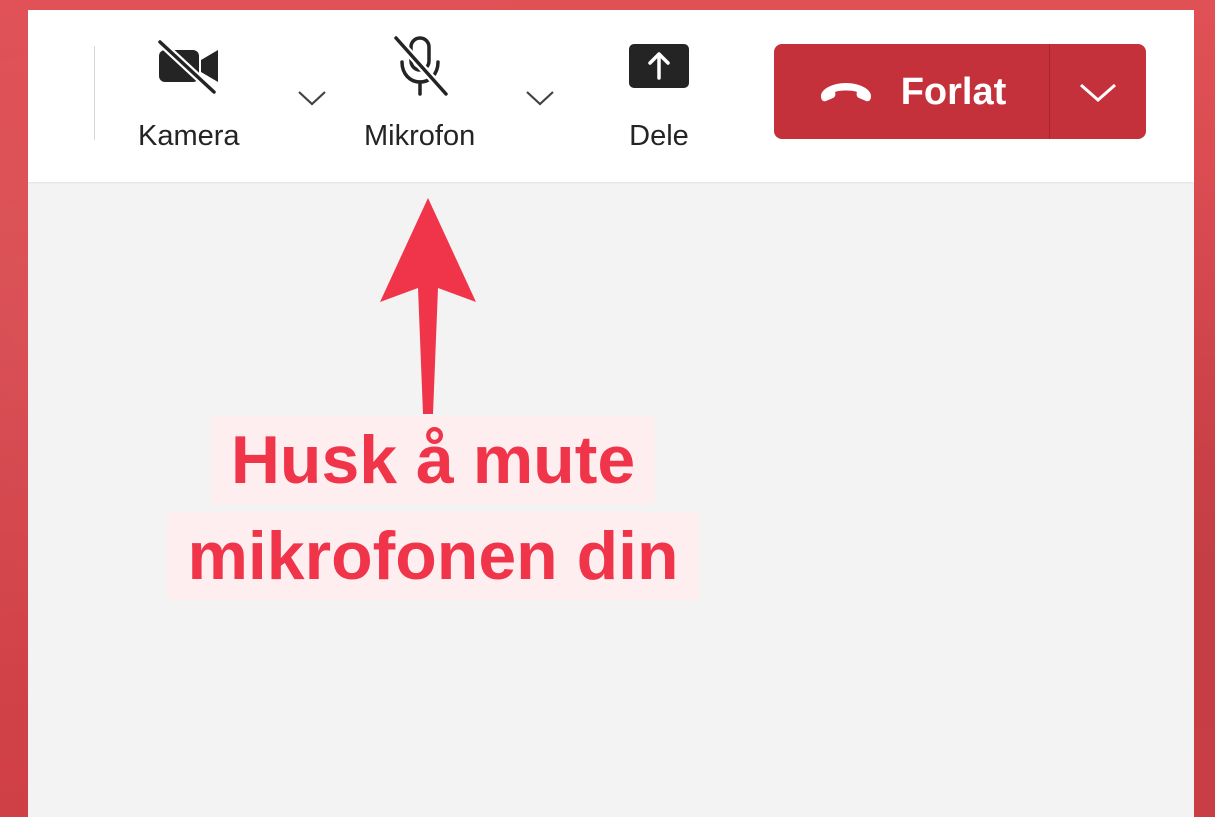 The image size is (1215, 817). I want to click on leave-button: Forlat, so click(911, 91).